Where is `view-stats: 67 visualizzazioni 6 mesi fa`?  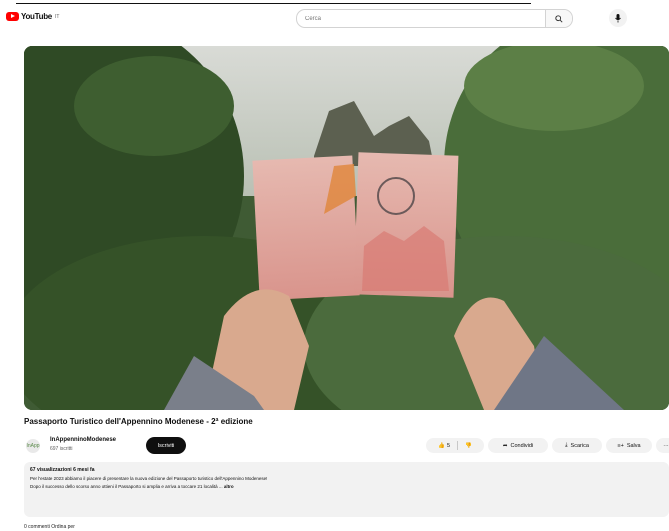
view-stats: 67 visualizzazioni 6 mesi fa is located at coordinates (62, 470).